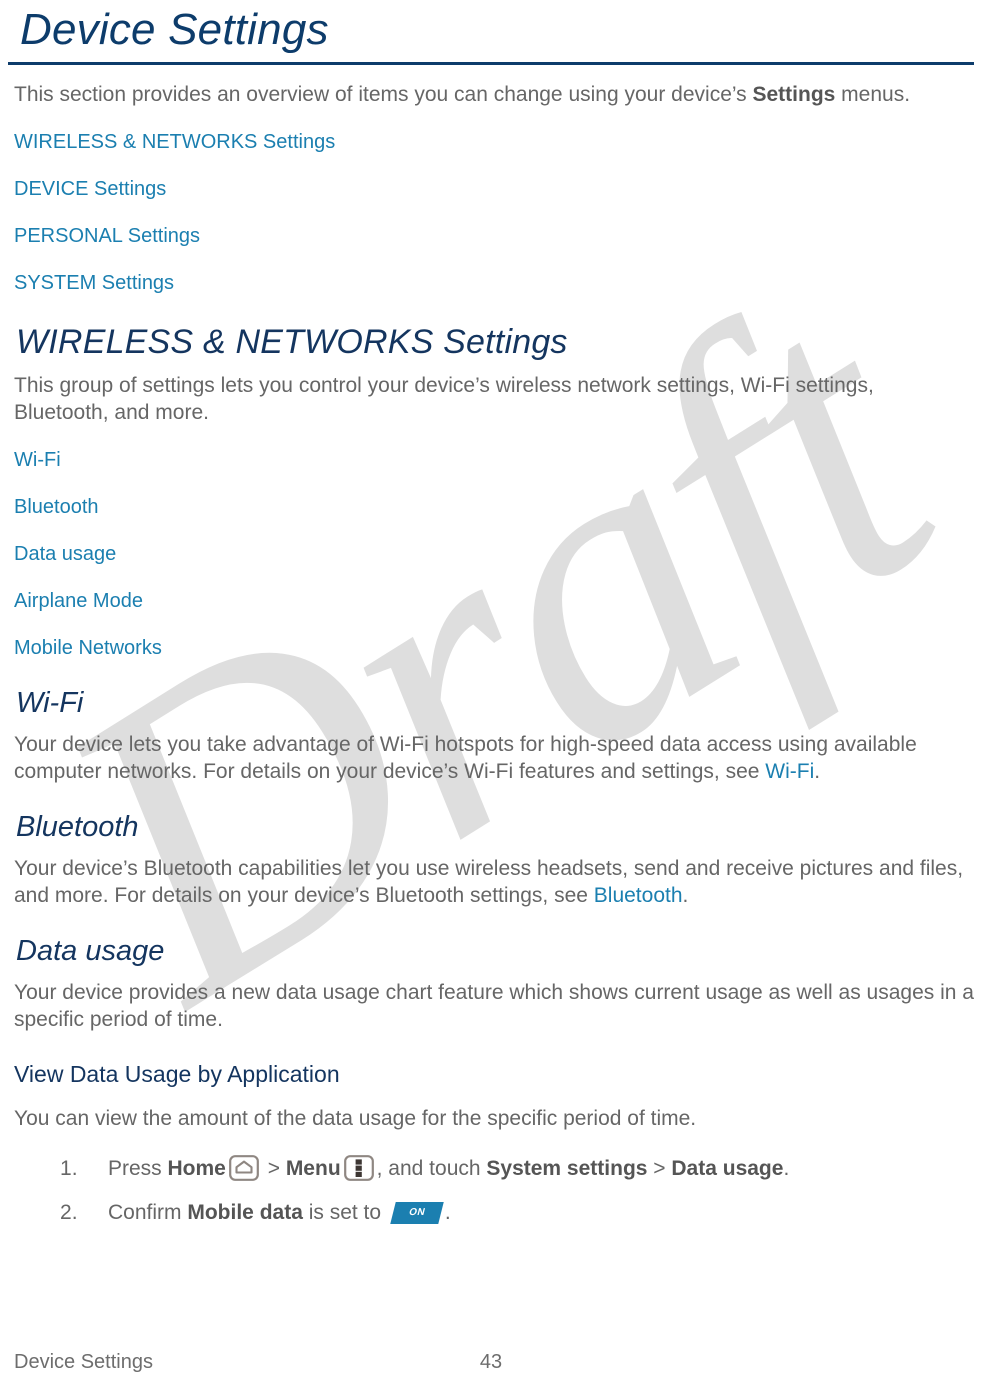  Describe the element at coordinates (873, 94) in the screenshot. I see `intro-text-after: menus.` at that location.